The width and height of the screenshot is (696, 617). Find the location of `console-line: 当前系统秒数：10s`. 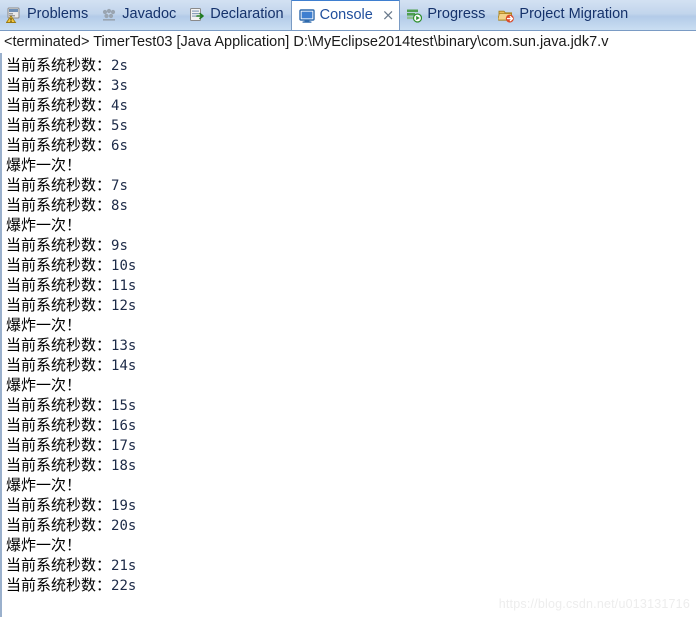

console-line: 当前系统秒数：10s is located at coordinates (351, 265).